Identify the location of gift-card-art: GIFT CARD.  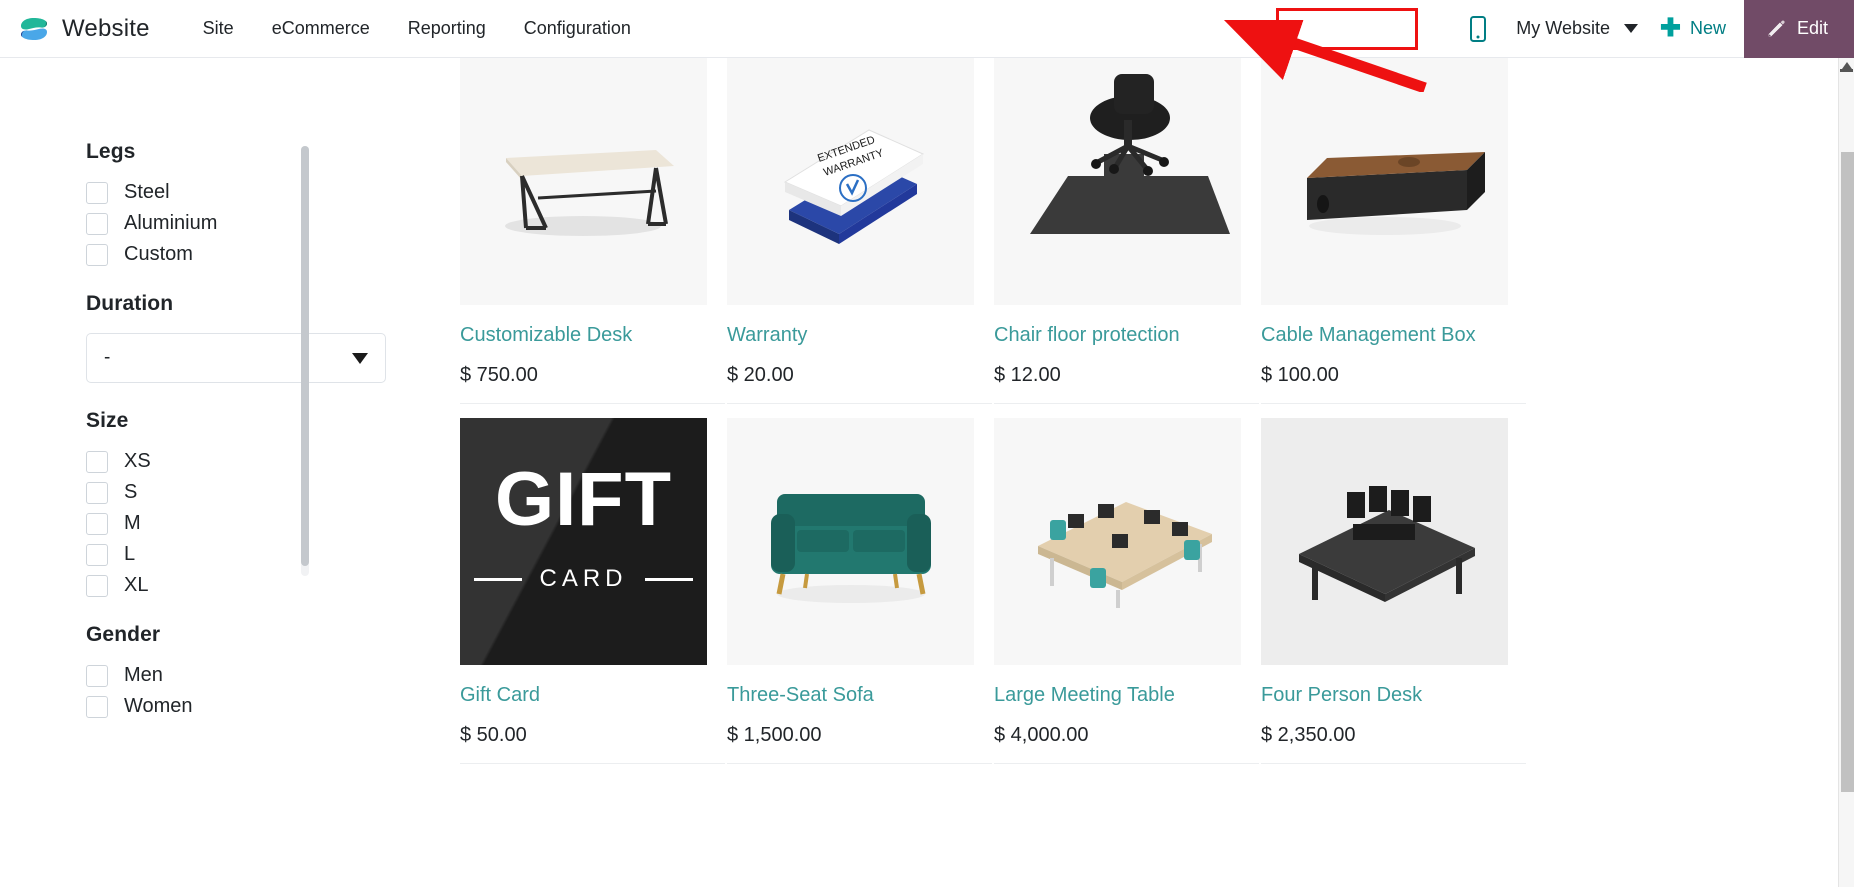
(583, 541).